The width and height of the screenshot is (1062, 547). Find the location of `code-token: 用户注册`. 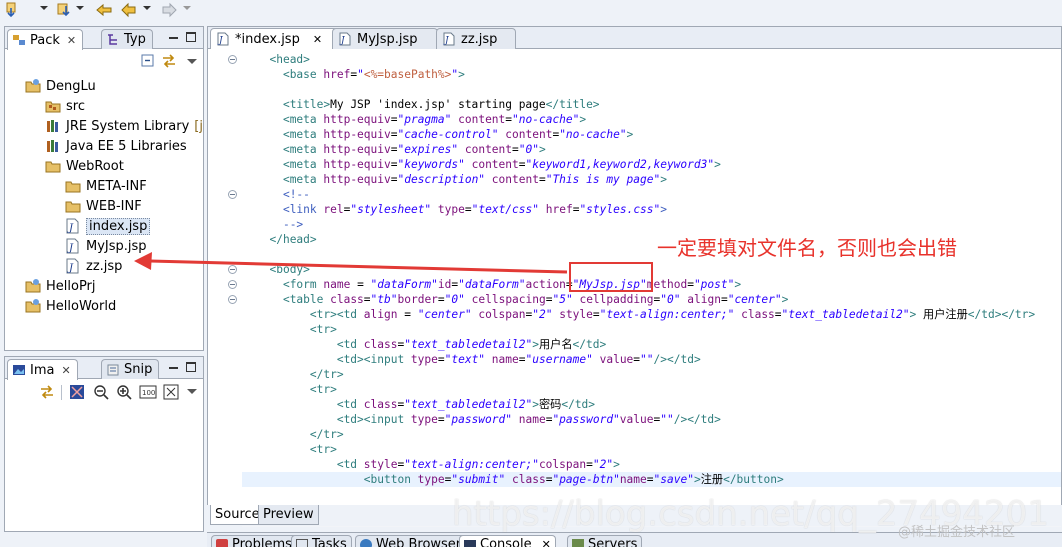

code-token: 用户注册 is located at coordinates (942, 314).